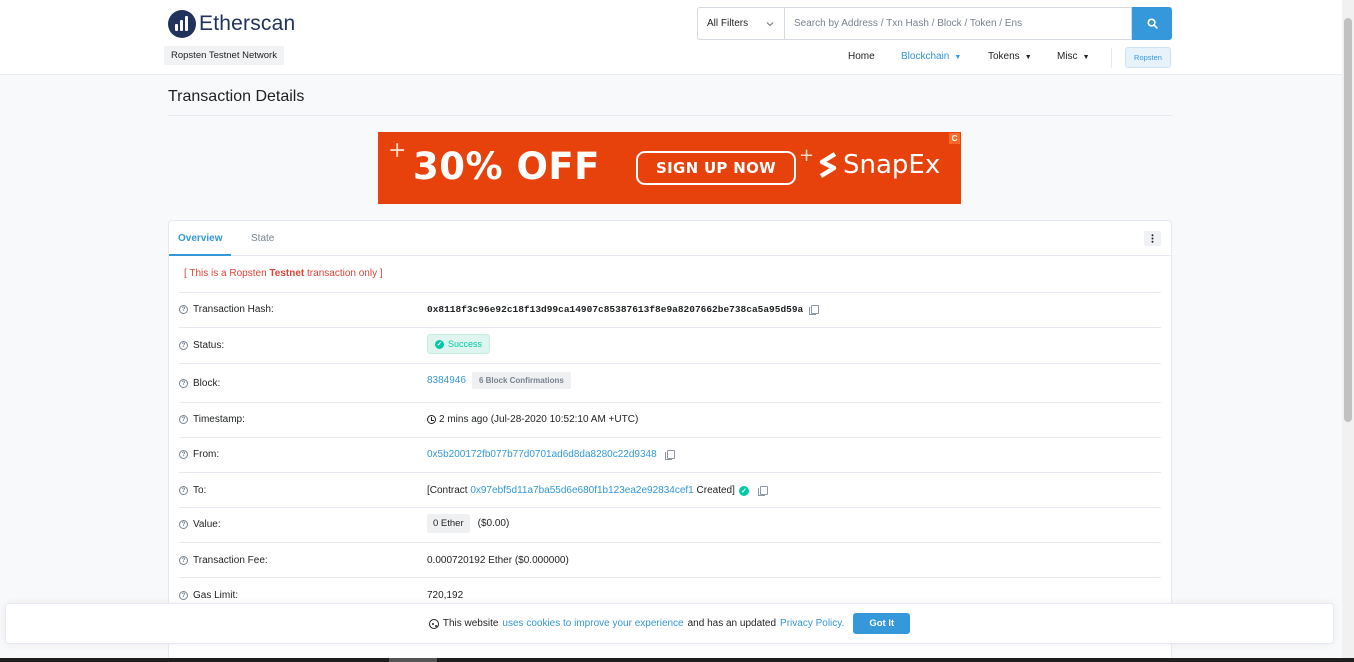 This screenshot has height=662, width=1354. I want to click on tab-state: State, so click(262, 238).